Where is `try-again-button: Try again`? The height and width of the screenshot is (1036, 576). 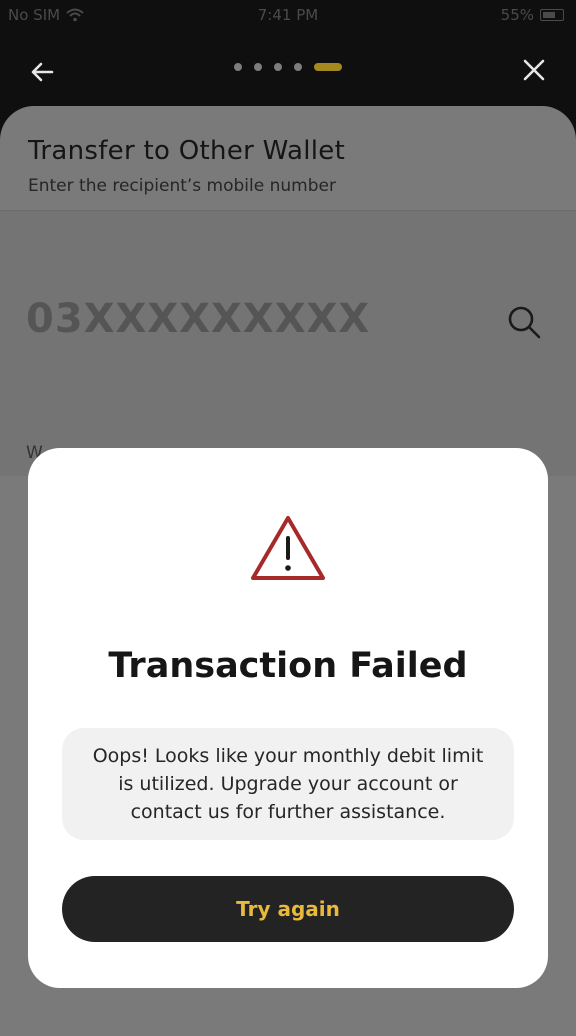
try-again-button: Try again is located at coordinates (288, 909).